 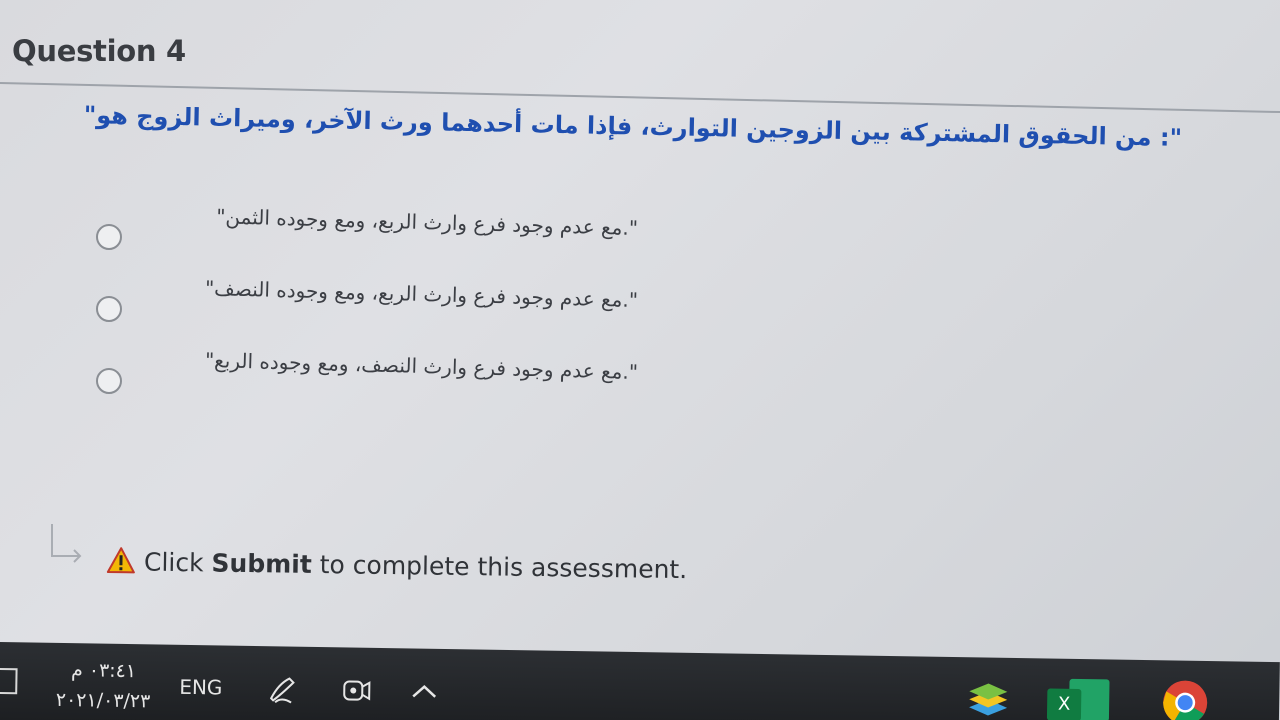 What do you see at coordinates (356, 690) in the screenshot?
I see `meet-now-icon` at bounding box center [356, 690].